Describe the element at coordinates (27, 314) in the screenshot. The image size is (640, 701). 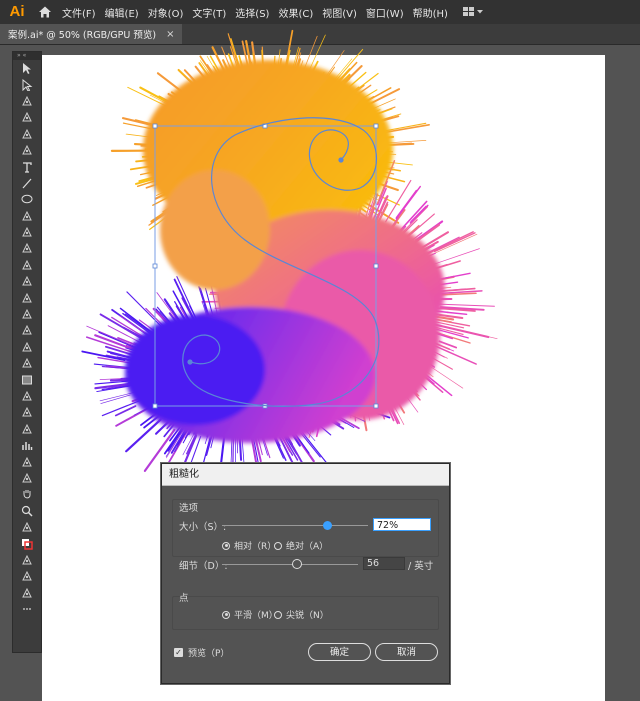
I see `free-transform-tool` at that location.